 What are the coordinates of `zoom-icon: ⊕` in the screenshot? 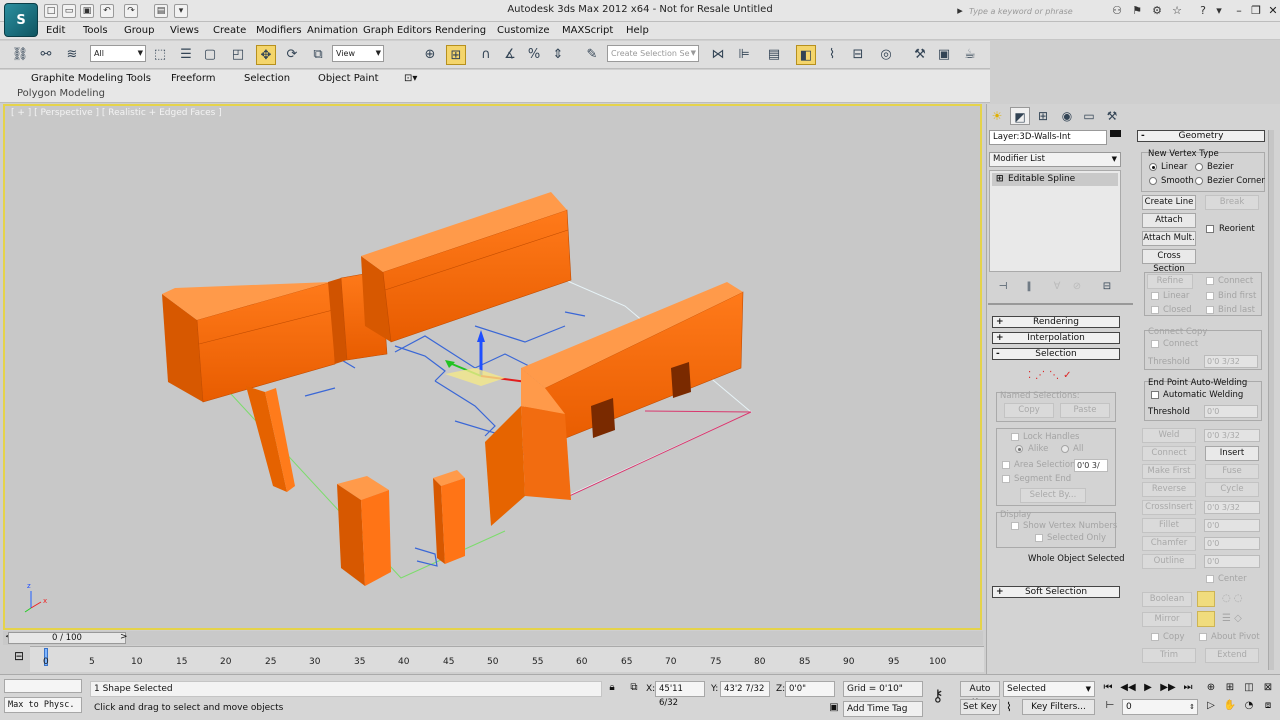 It's located at (1211, 688).